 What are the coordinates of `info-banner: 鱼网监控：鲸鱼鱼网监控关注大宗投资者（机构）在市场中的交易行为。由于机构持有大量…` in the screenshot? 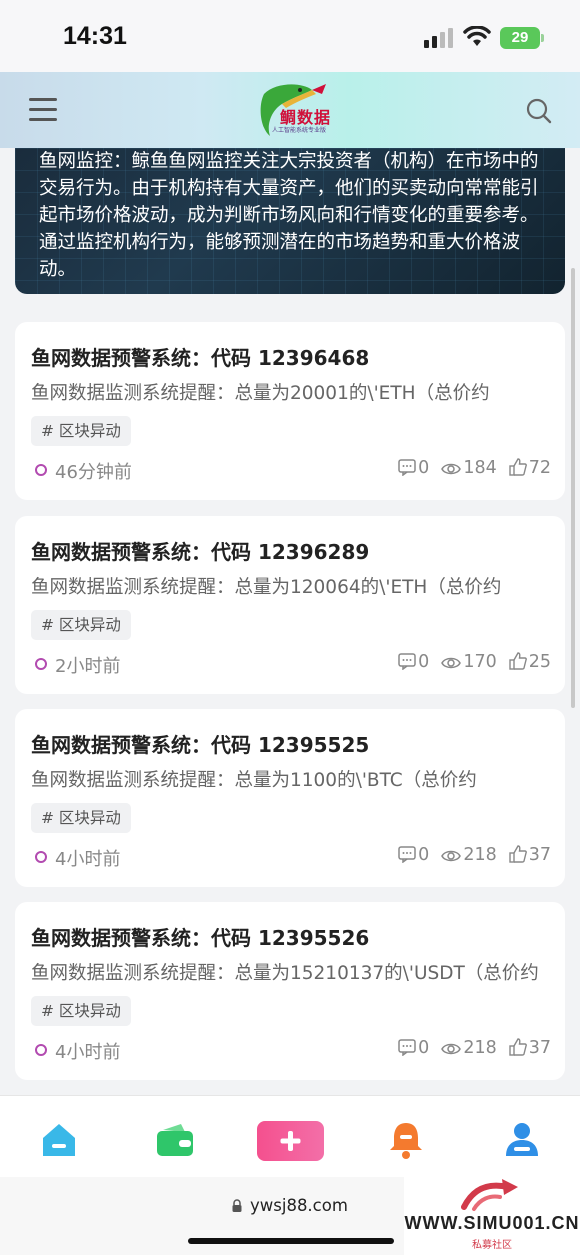 It's located at (290, 221).